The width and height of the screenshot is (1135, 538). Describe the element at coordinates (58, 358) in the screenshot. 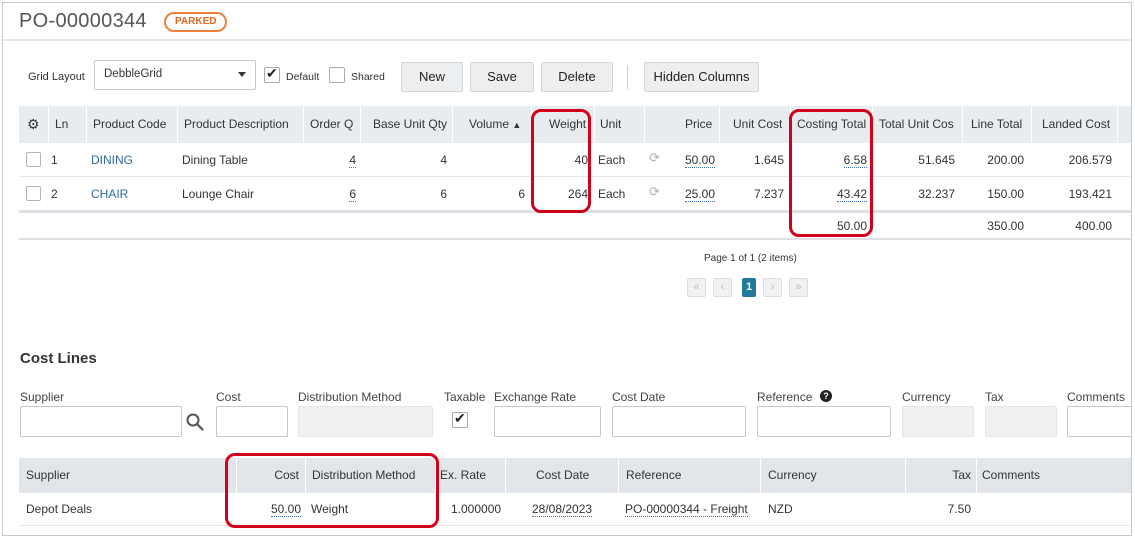

I see `cost-lines-title: Cost Lines` at that location.